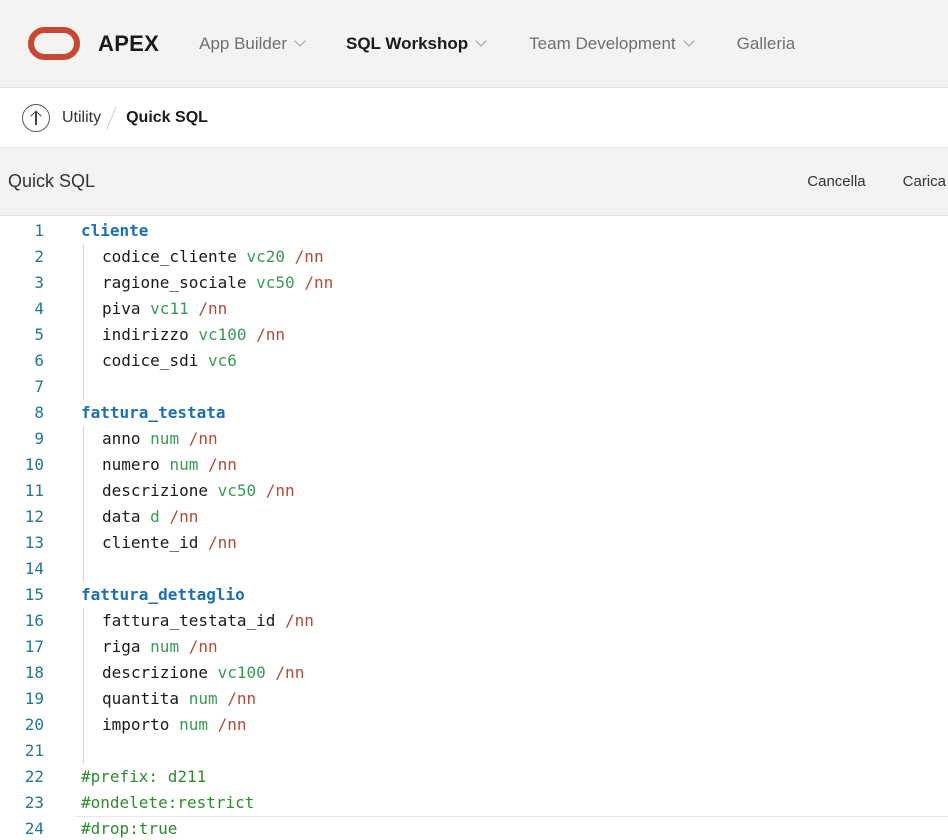 This screenshot has height=840, width=948. What do you see at coordinates (39, 386) in the screenshot?
I see `line-number: 7` at bounding box center [39, 386].